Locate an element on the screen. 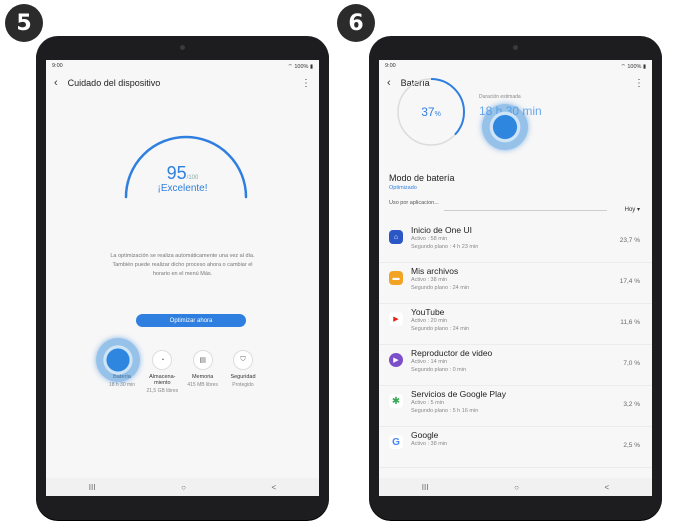 The height and width of the screenshot is (527, 699). app-background-time: Segundo plano : 0 min is located at coordinates (439, 370).